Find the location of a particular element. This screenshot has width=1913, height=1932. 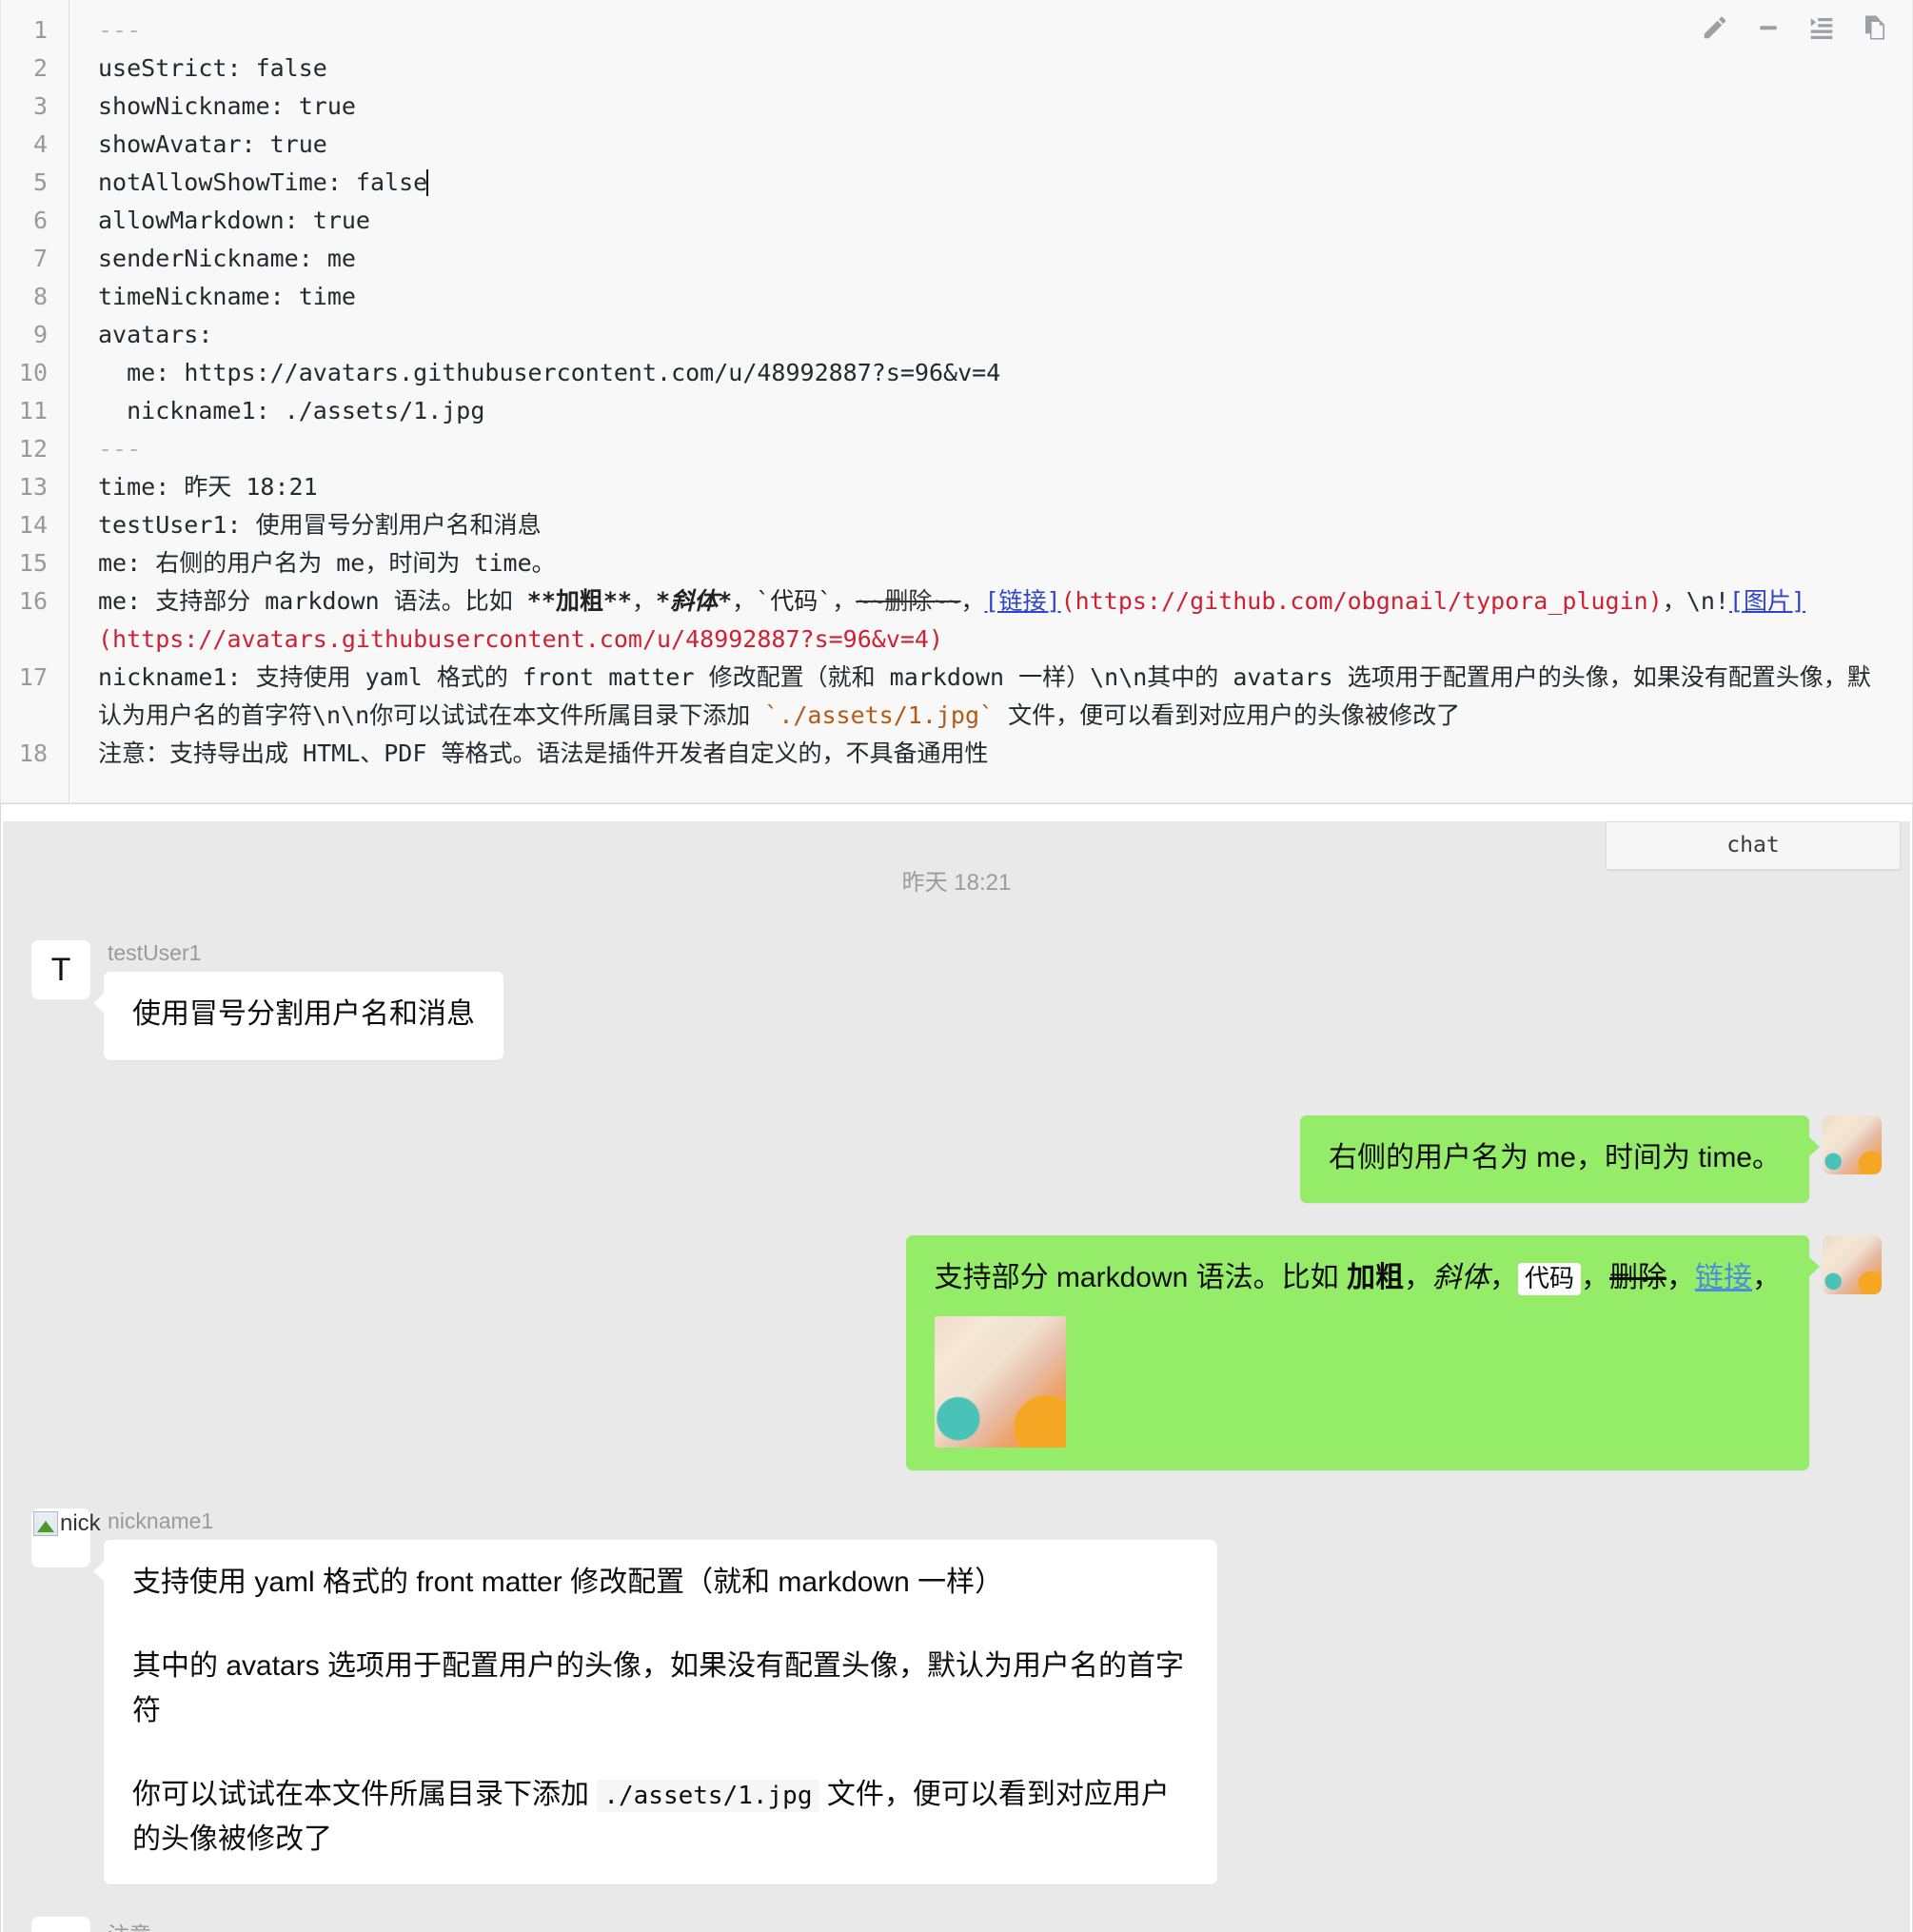

code-line: 9 avatars: is located at coordinates (956, 335).